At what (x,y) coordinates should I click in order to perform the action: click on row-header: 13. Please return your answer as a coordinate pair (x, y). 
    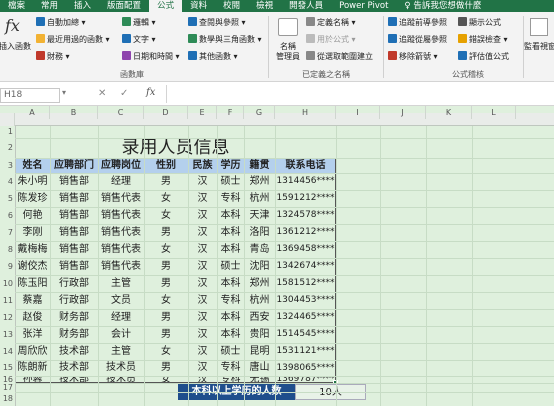
    Looking at the image, I should click on (7, 334).